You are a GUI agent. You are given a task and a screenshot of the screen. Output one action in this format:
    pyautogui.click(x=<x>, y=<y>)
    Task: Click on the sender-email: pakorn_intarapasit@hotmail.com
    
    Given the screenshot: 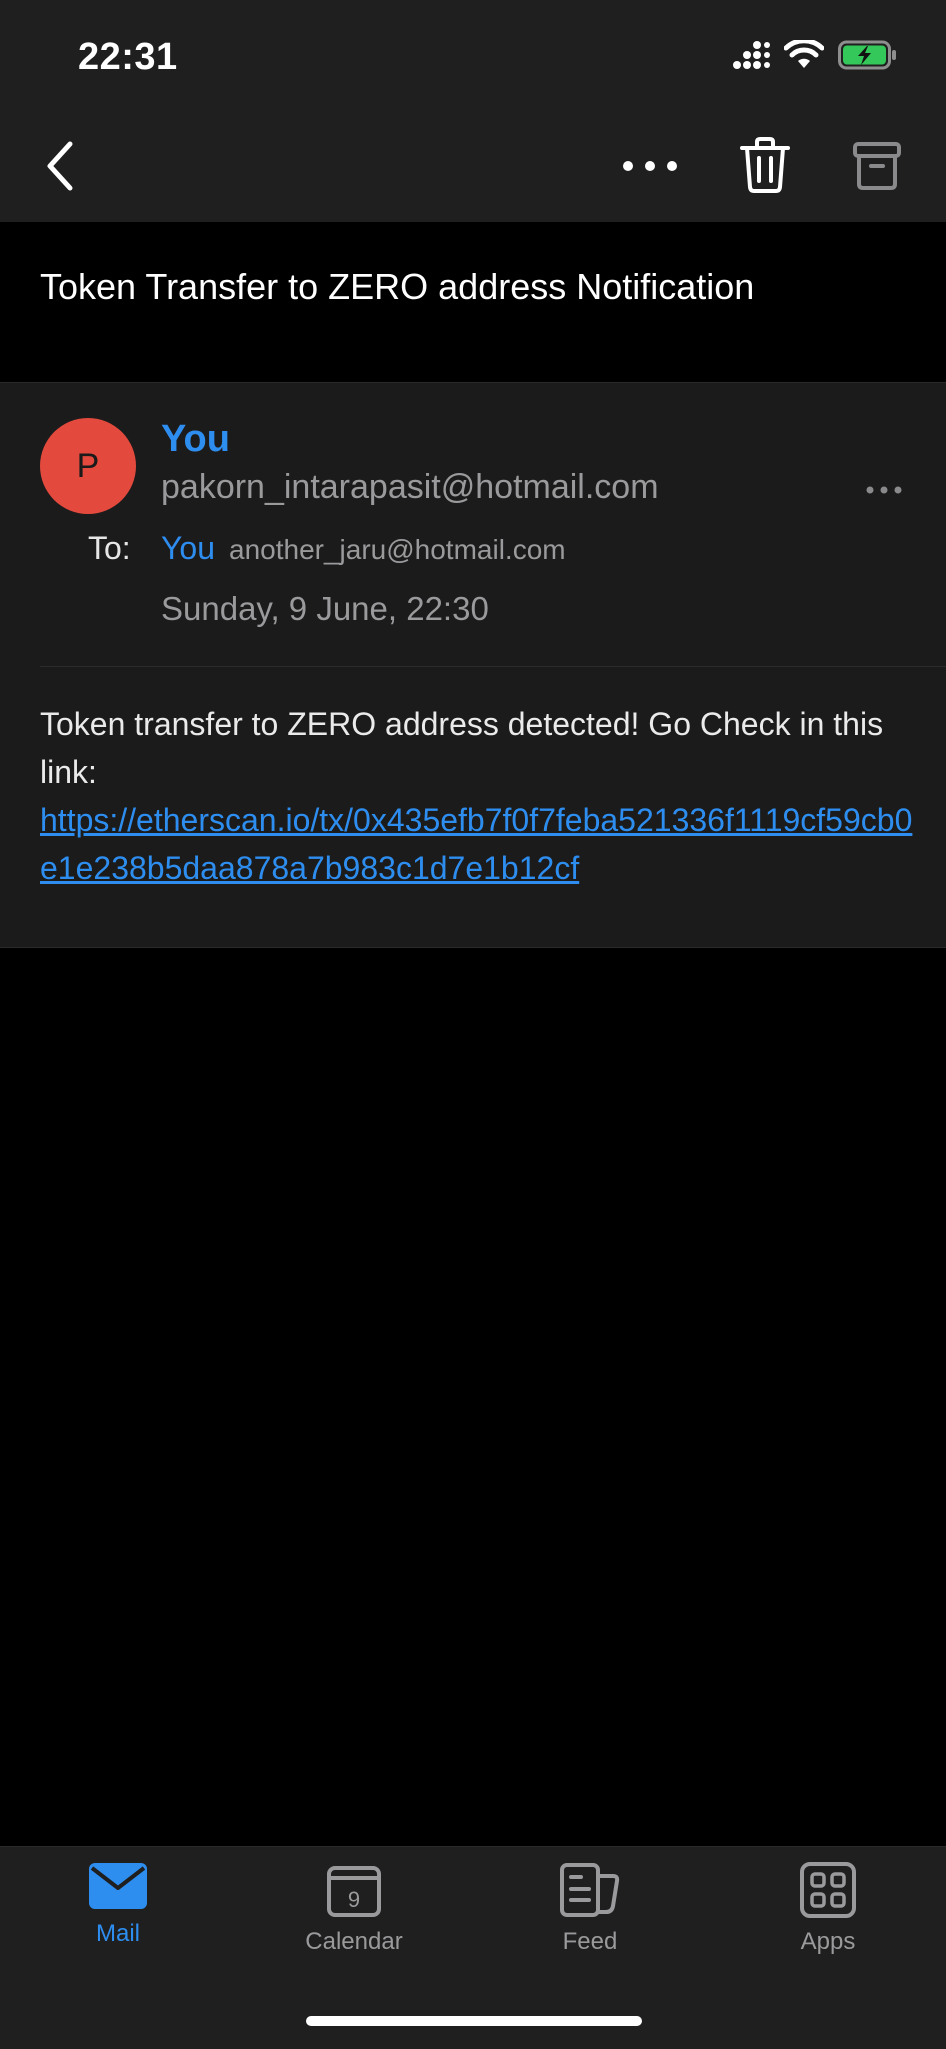 What is the action you would take?
    pyautogui.click(x=410, y=487)
    